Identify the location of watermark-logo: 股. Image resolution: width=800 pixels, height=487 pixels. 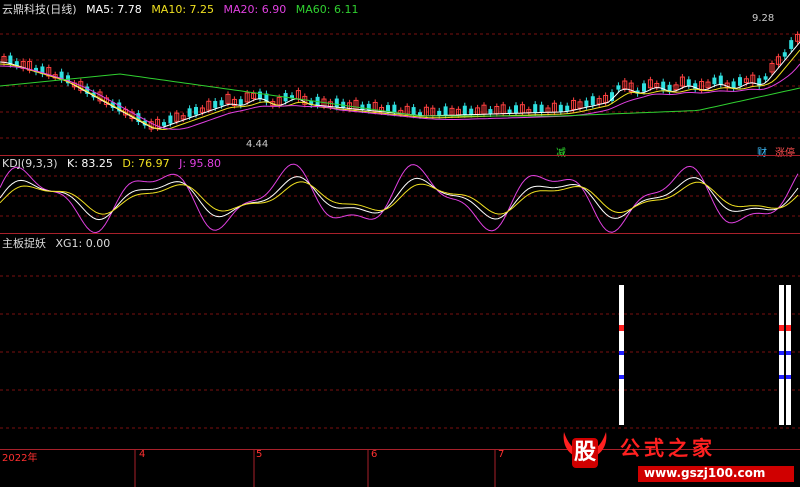
(585, 449).